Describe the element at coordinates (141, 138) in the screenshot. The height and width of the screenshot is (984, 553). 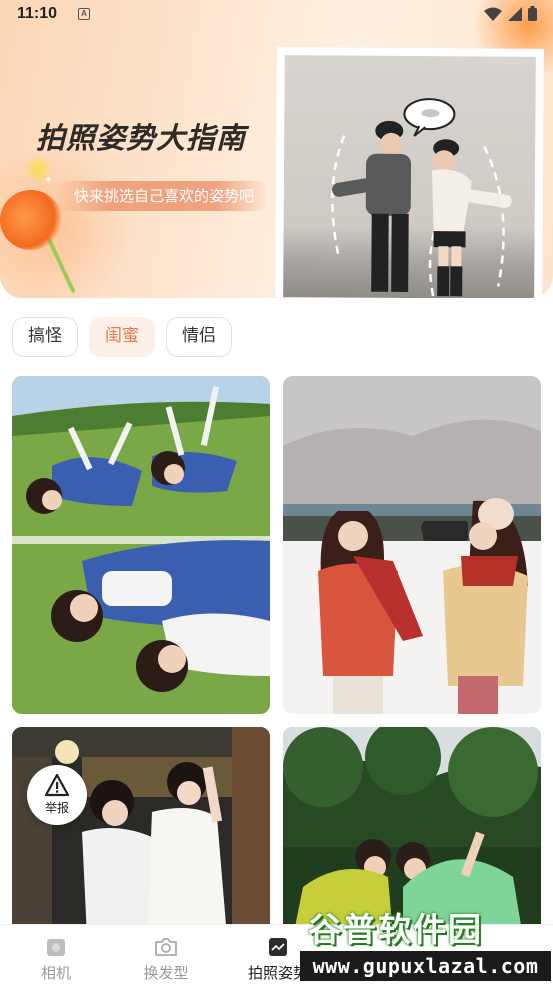
I see `banner-title: 拍照姿势大指南` at that location.